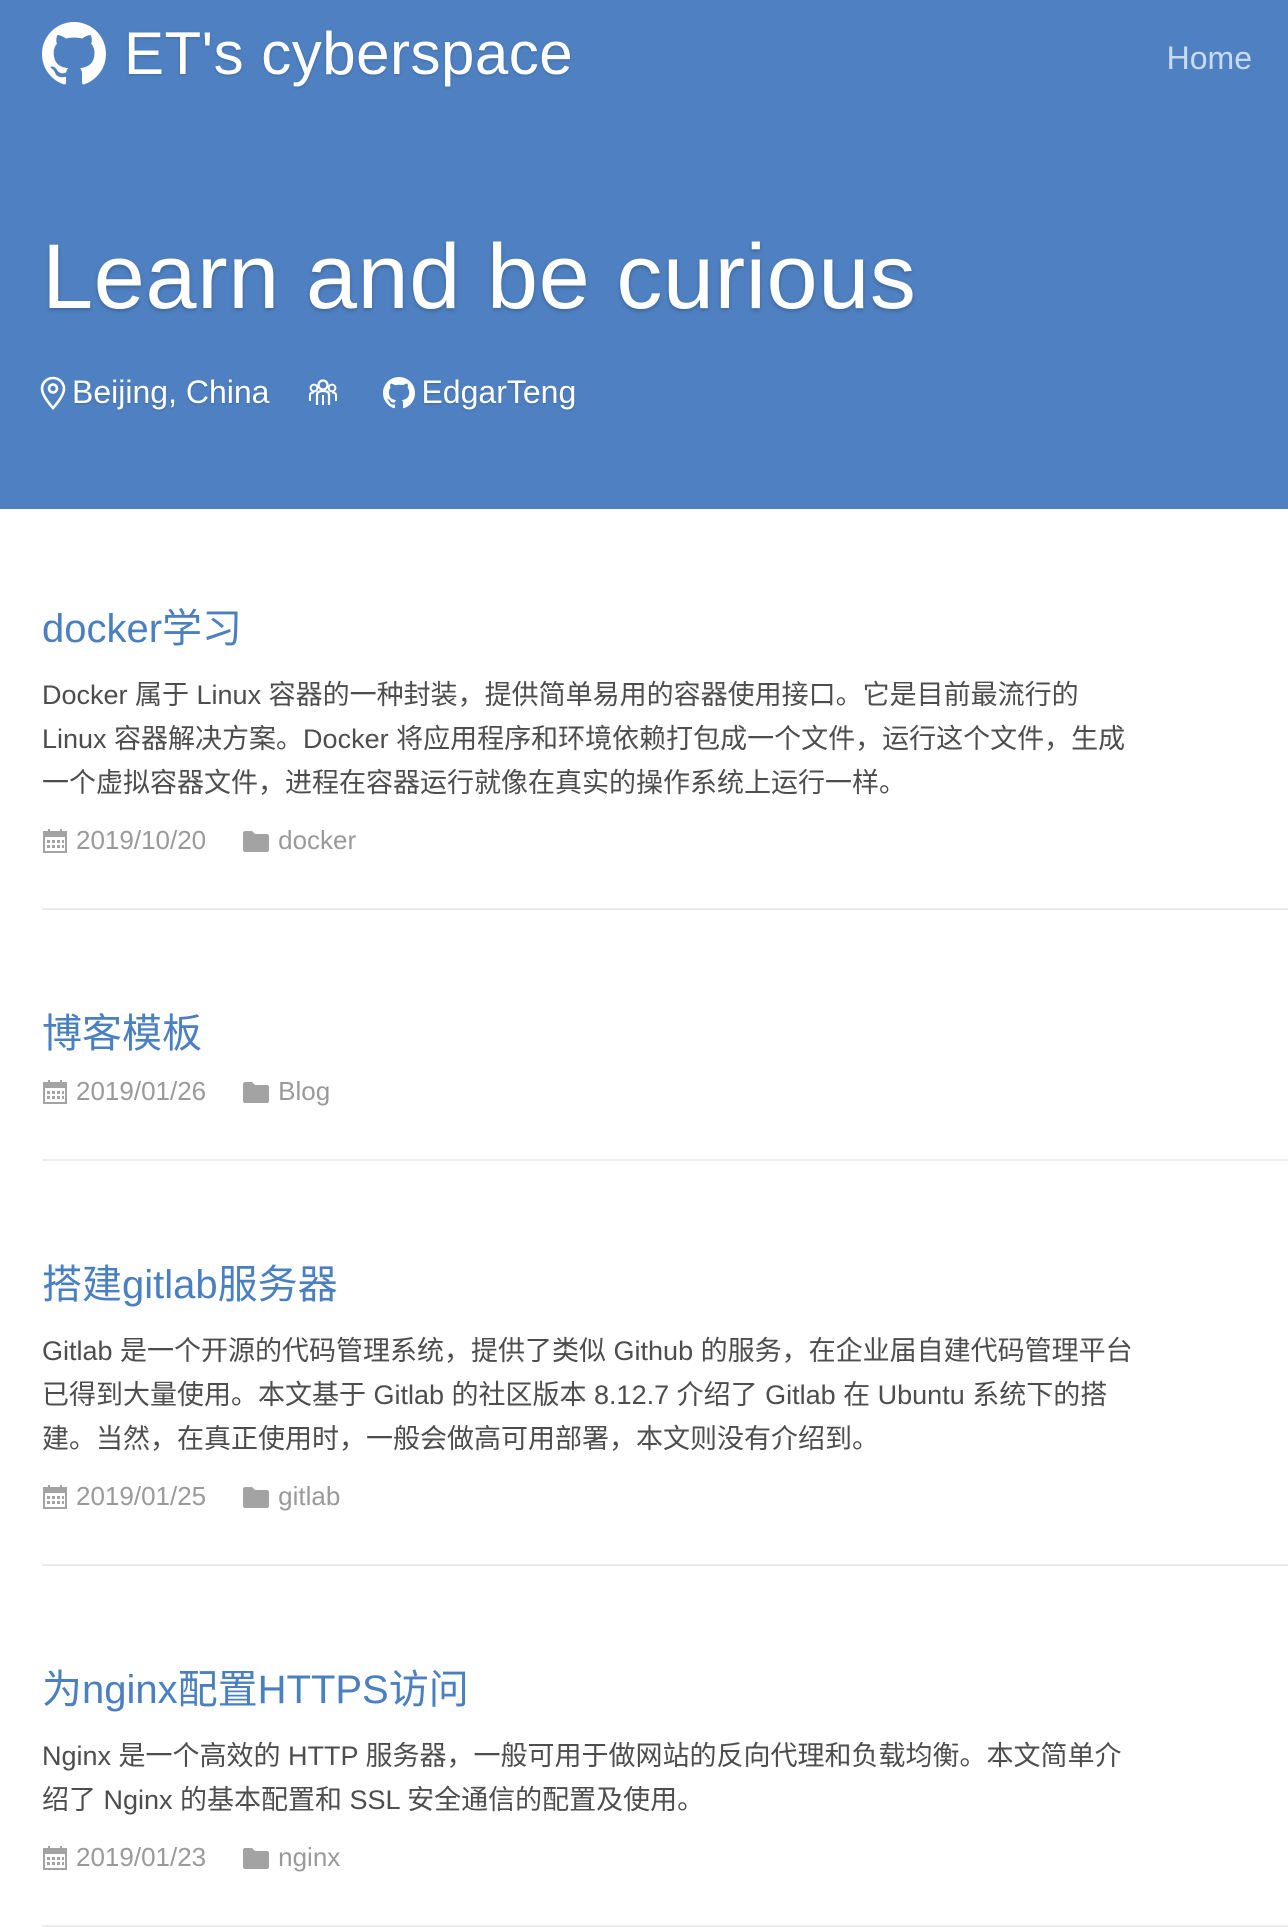  What do you see at coordinates (665, 1496) in the screenshot?
I see `post-meta: 2019/01/25 gitlab` at bounding box center [665, 1496].